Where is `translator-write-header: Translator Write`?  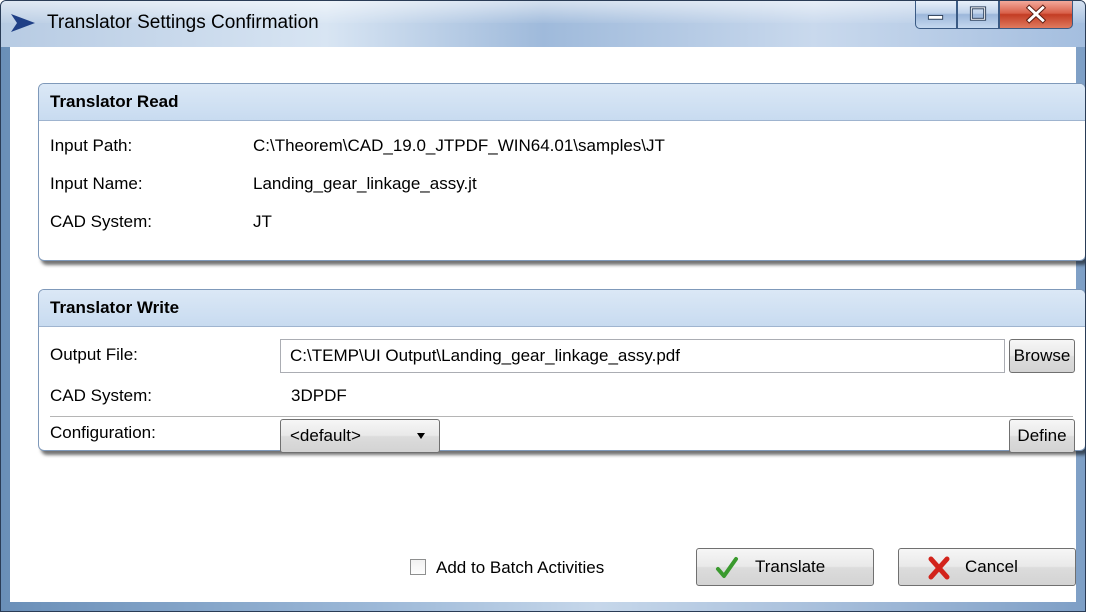 translator-write-header: Translator Write is located at coordinates (562, 308).